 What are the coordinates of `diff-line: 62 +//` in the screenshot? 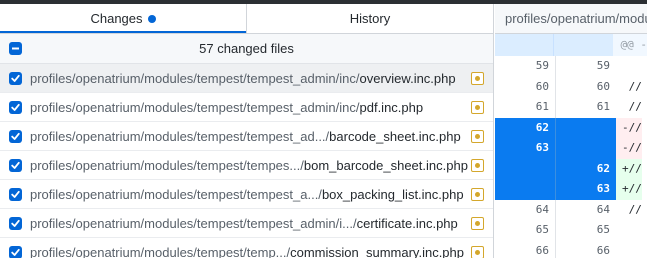 It's located at (571, 168).